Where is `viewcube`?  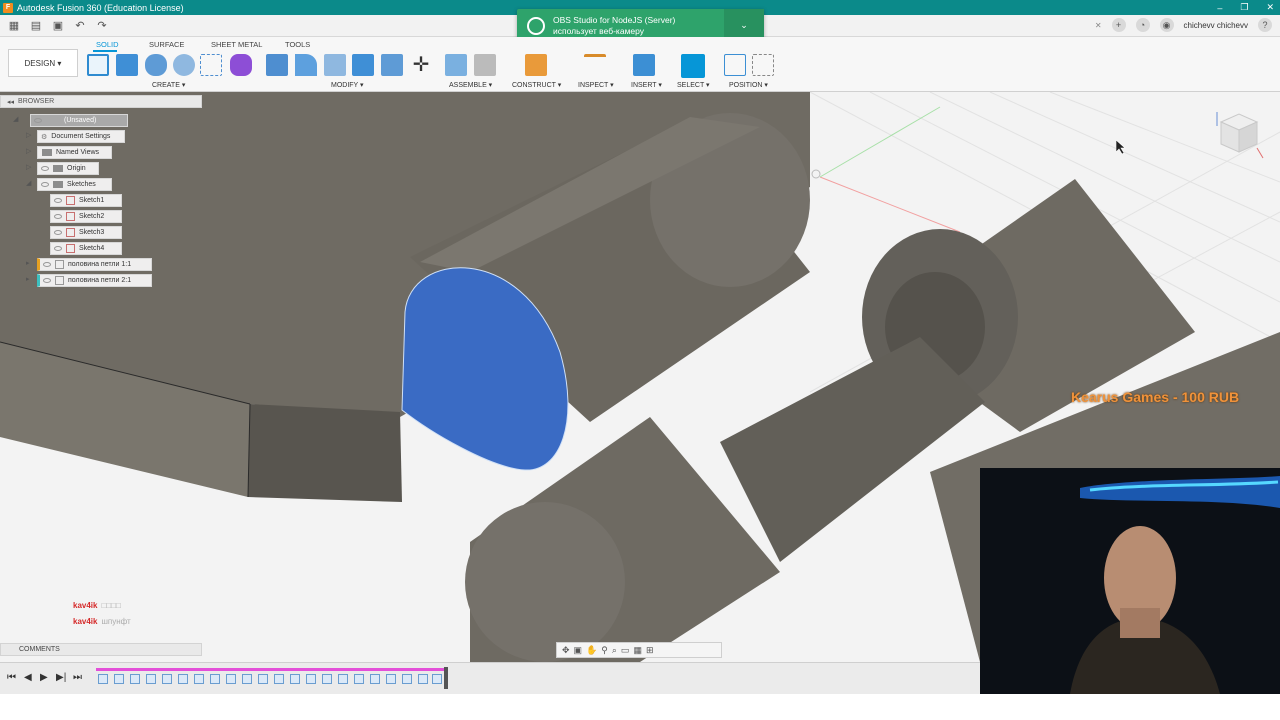
viewcube is located at coordinates (1239, 136).